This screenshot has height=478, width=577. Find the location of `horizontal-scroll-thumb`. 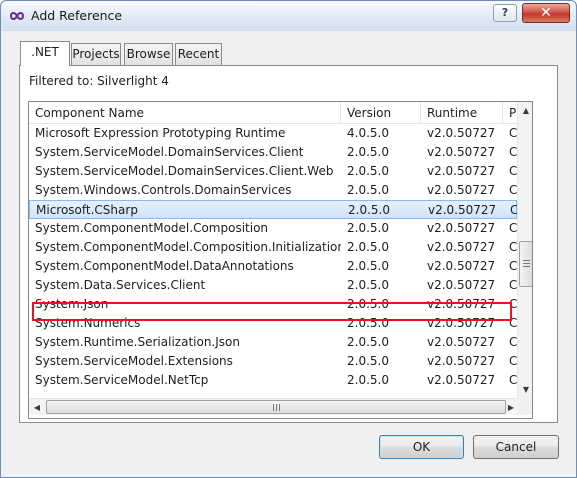

horizontal-scroll-thumb is located at coordinates (276, 407).